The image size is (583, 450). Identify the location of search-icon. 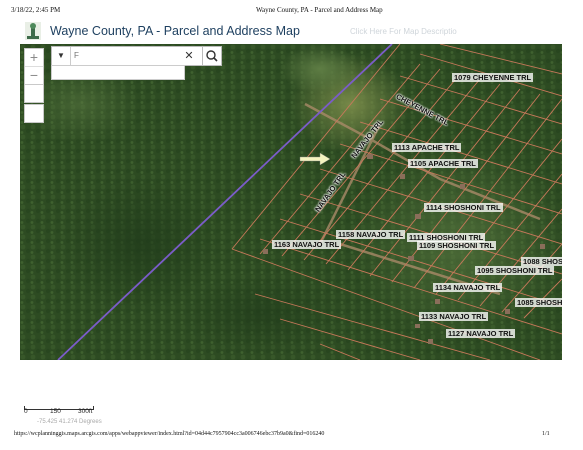
(212, 56).